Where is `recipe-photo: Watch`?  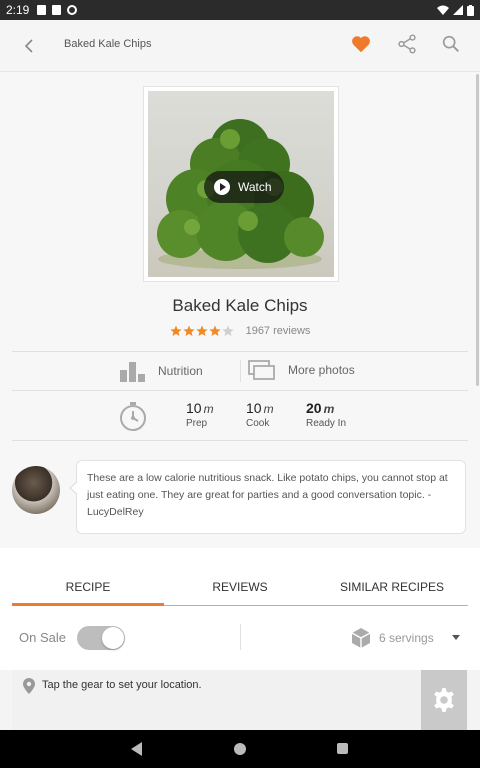
recipe-photo: Watch is located at coordinates (241, 184).